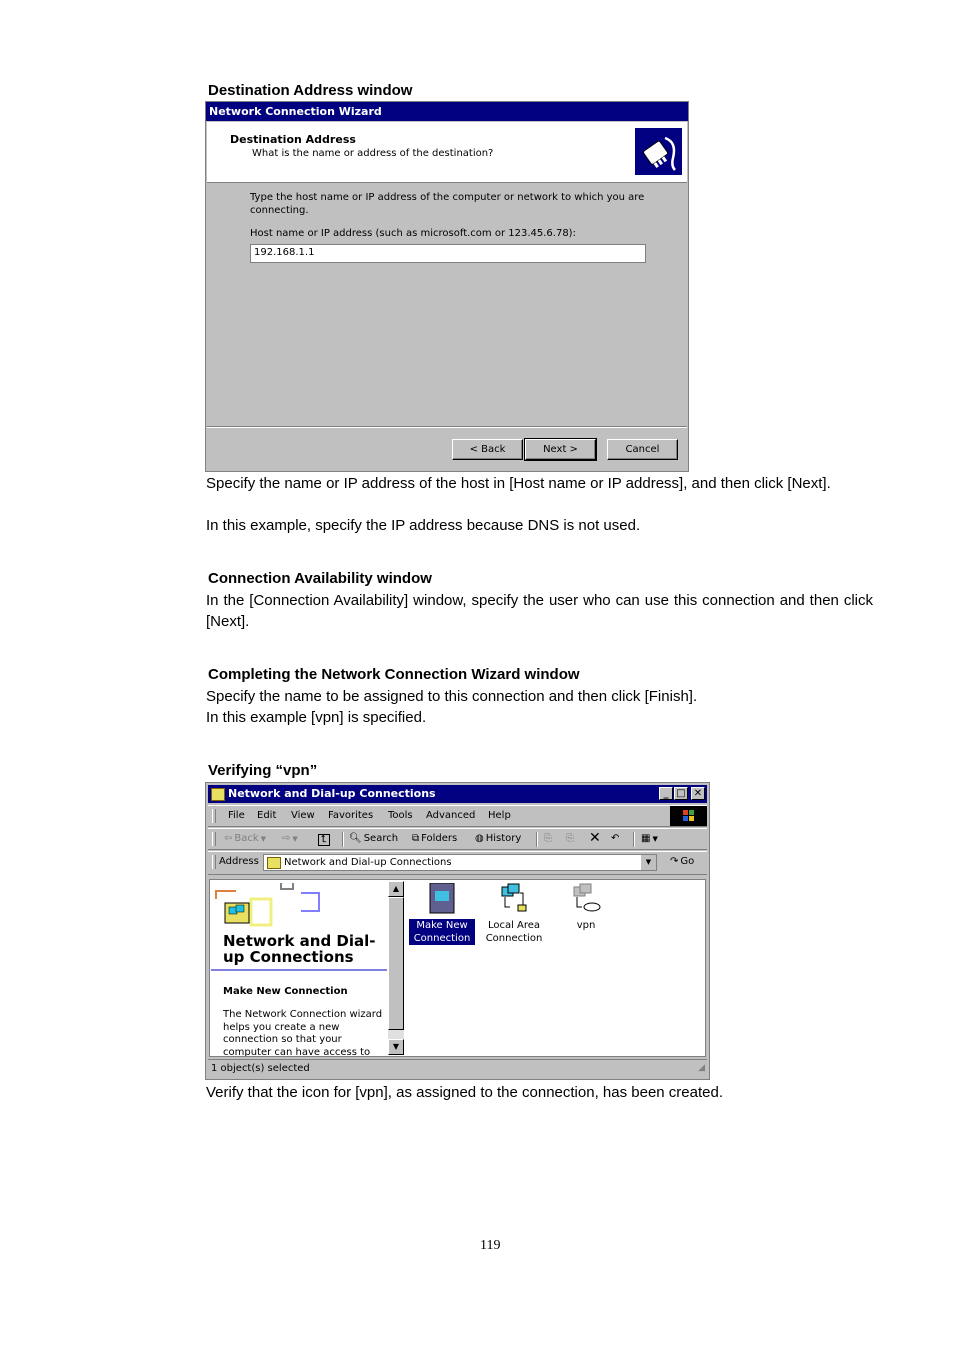 This screenshot has width=954, height=1351. What do you see at coordinates (310, 90) in the screenshot?
I see `section-heading-destination: Destination Address window` at bounding box center [310, 90].